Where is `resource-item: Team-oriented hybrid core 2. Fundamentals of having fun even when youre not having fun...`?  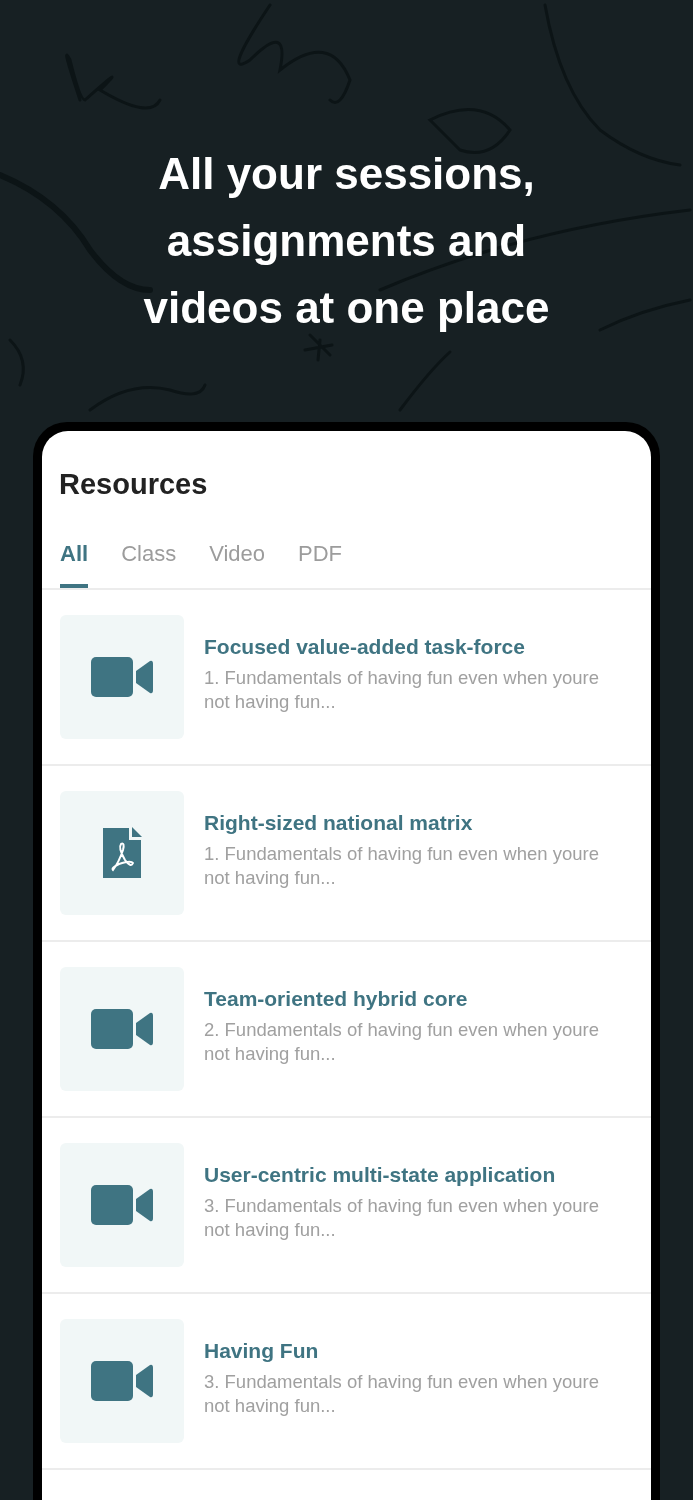
resource-item: Team-oriented hybrid core 2. Fundamentals of having fun even when youre not having fun... is located at coordinates (346, 1029).